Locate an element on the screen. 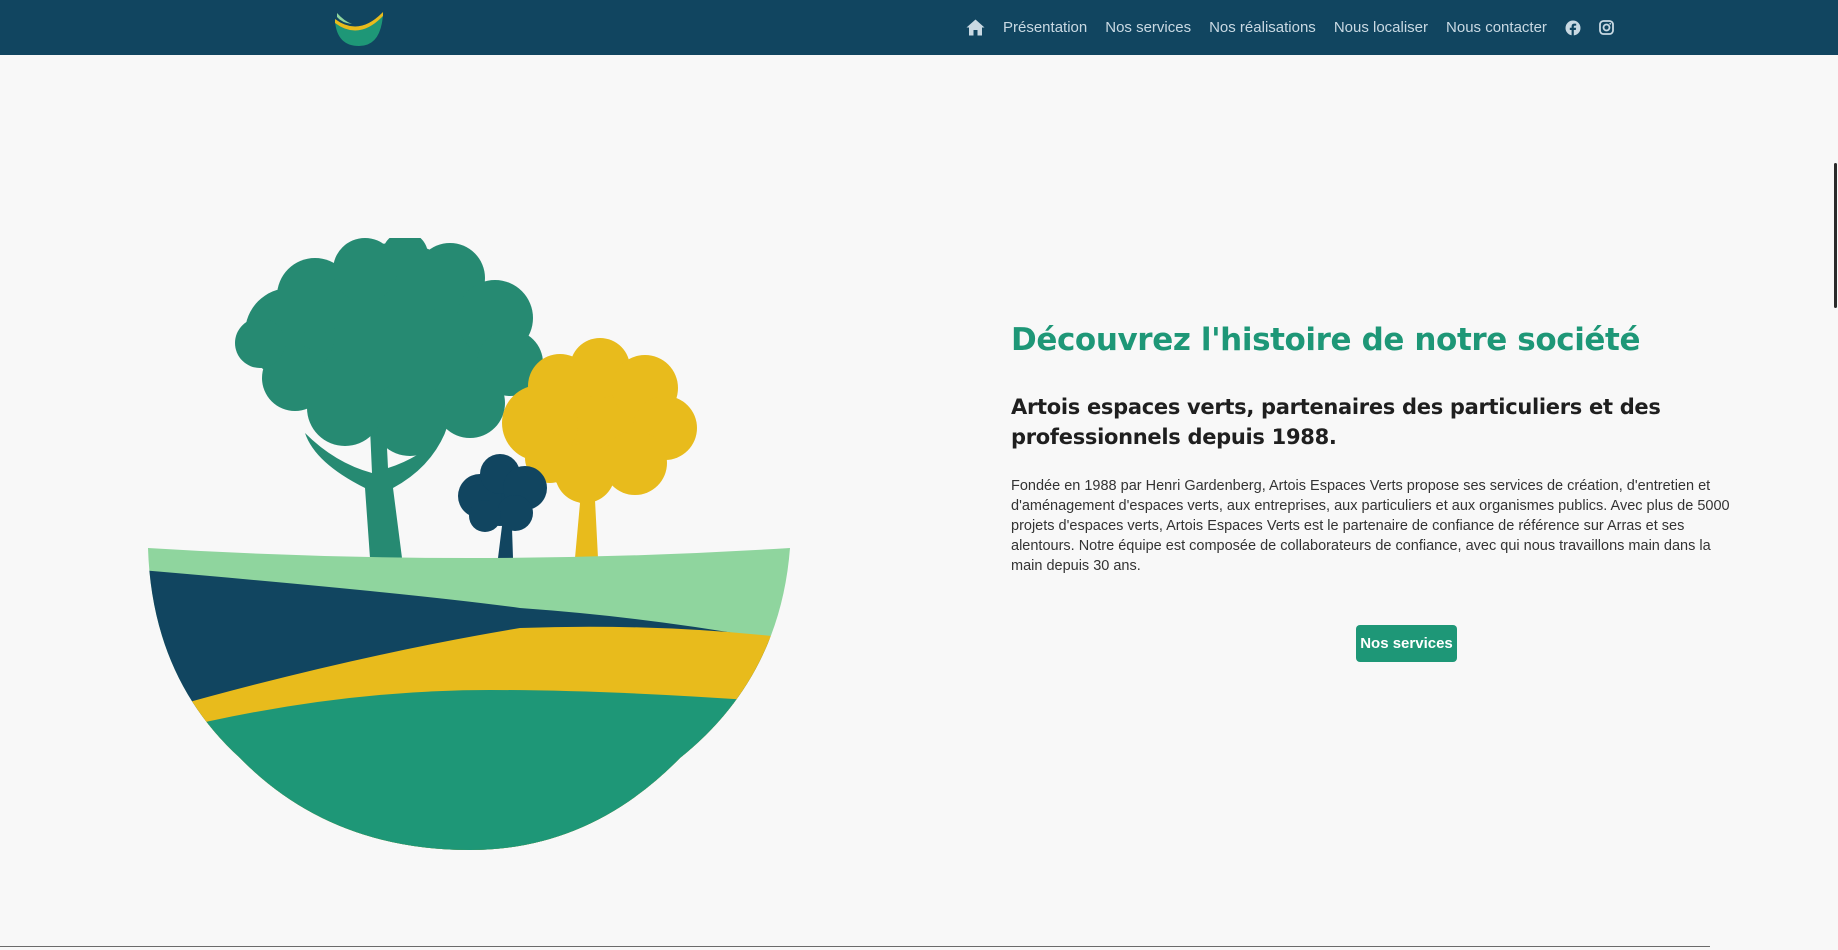  navy-tree is located at coordinates (502, 506).